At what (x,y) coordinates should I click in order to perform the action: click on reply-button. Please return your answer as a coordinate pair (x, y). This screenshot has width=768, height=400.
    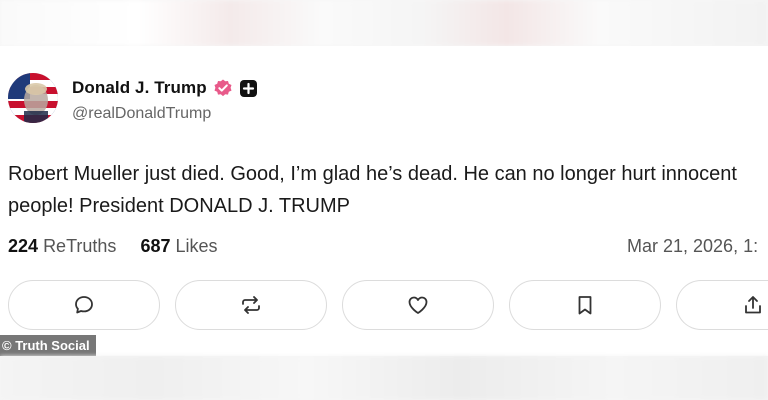
    Looking at the image, I should click on (84, 305).